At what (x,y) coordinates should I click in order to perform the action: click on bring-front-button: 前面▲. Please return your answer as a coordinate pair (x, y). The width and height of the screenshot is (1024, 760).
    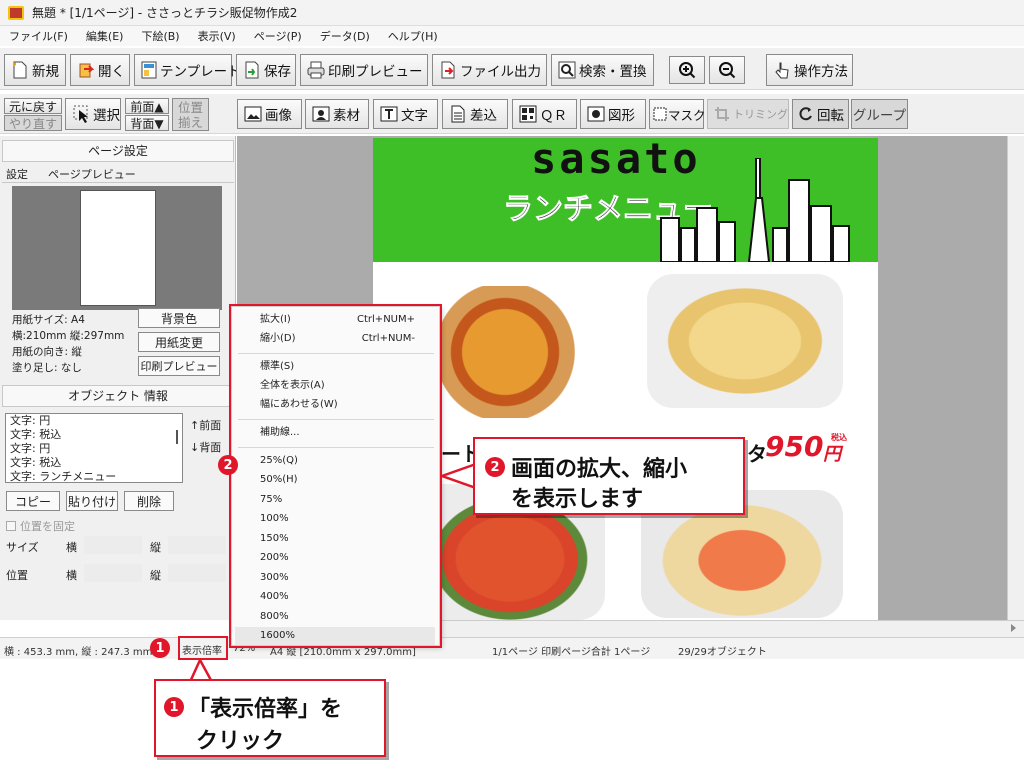
    Looking at the image, I should click on (147, 106).